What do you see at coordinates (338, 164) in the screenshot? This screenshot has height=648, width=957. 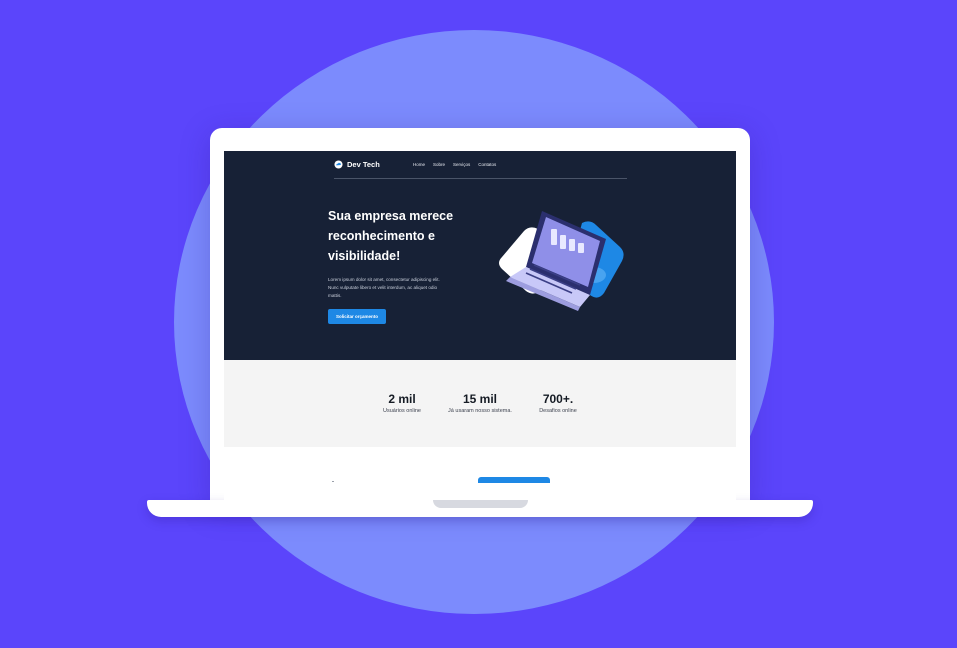 I see `cloud-logo-icon` at bounding box center [338, 164].